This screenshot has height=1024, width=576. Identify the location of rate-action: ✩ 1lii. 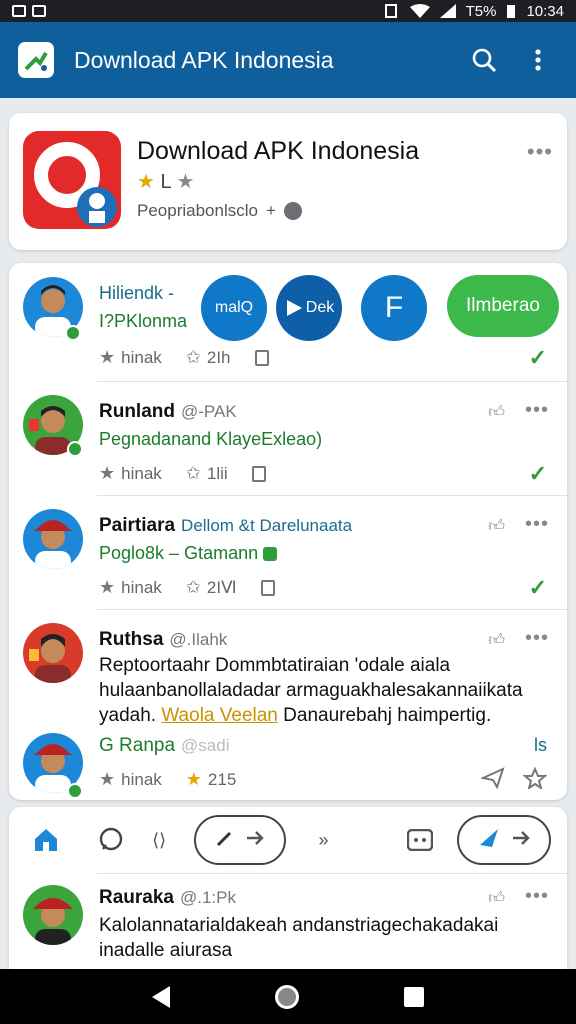
(207, 473).